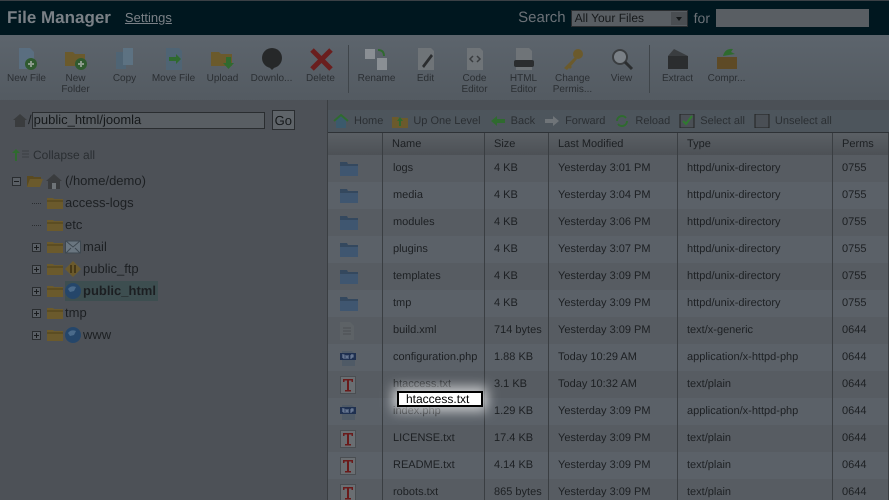 The width and height of the screenshot is (889, 500). Describe the element at coordinates (762, 121) in the screenshot. I see `empty-box-icon` at that location.